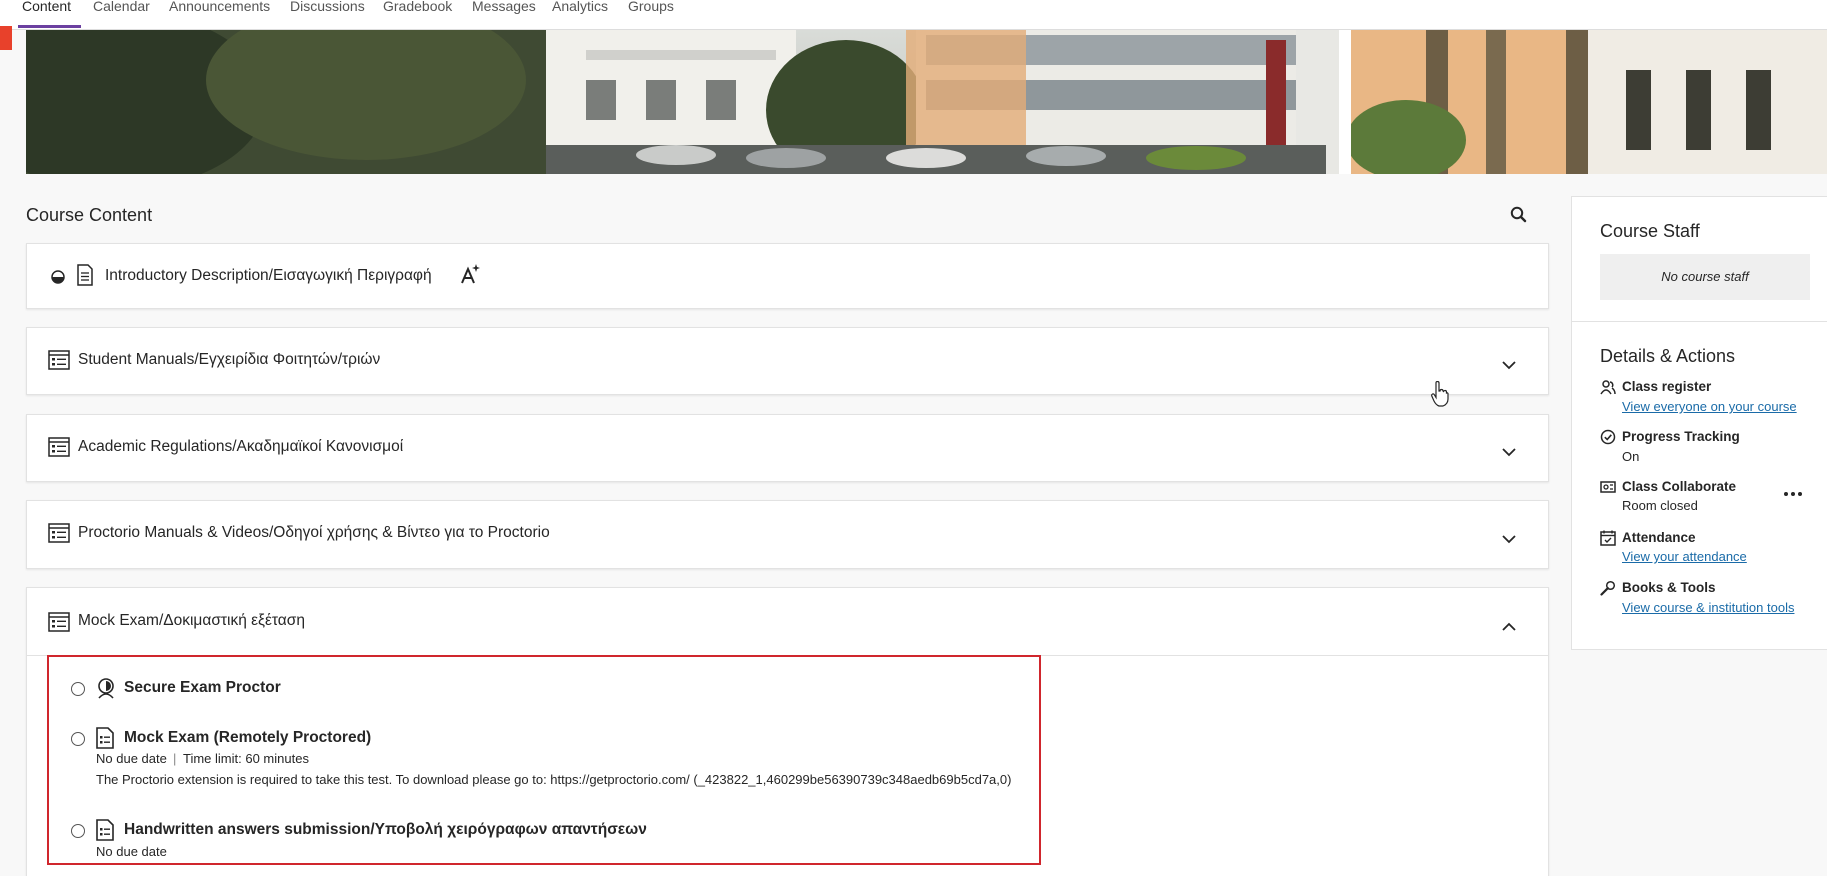 The image size is (1827, 876). What do you see at coordinates (49, 14) in the screenshot?
I see `tab-content: Content` at bounding box center [49, 14].